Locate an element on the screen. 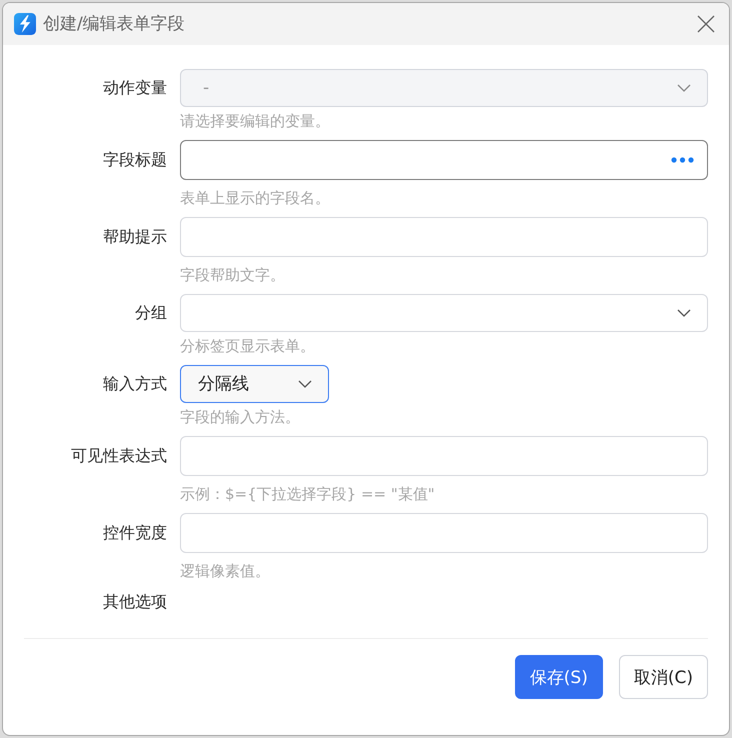  close-icon is located at coordinates (706, 24).